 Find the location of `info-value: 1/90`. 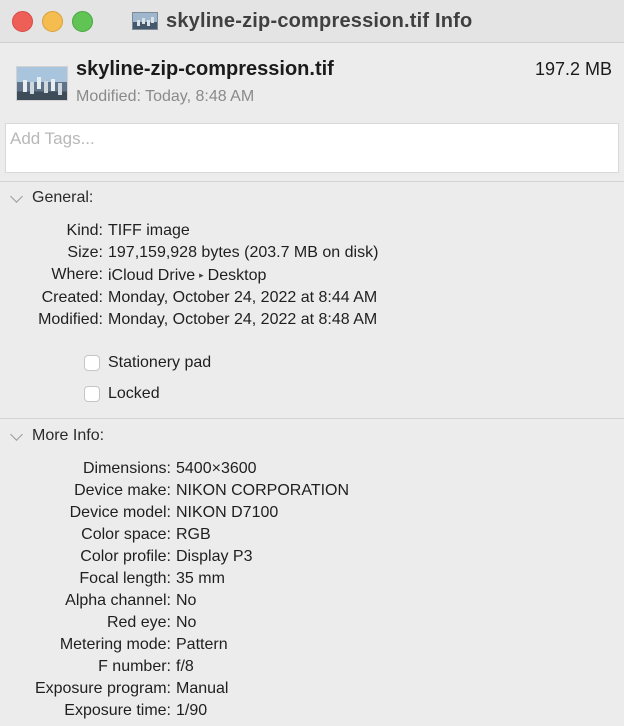

info-value: 1/90 is located at coordinates (192, 710).